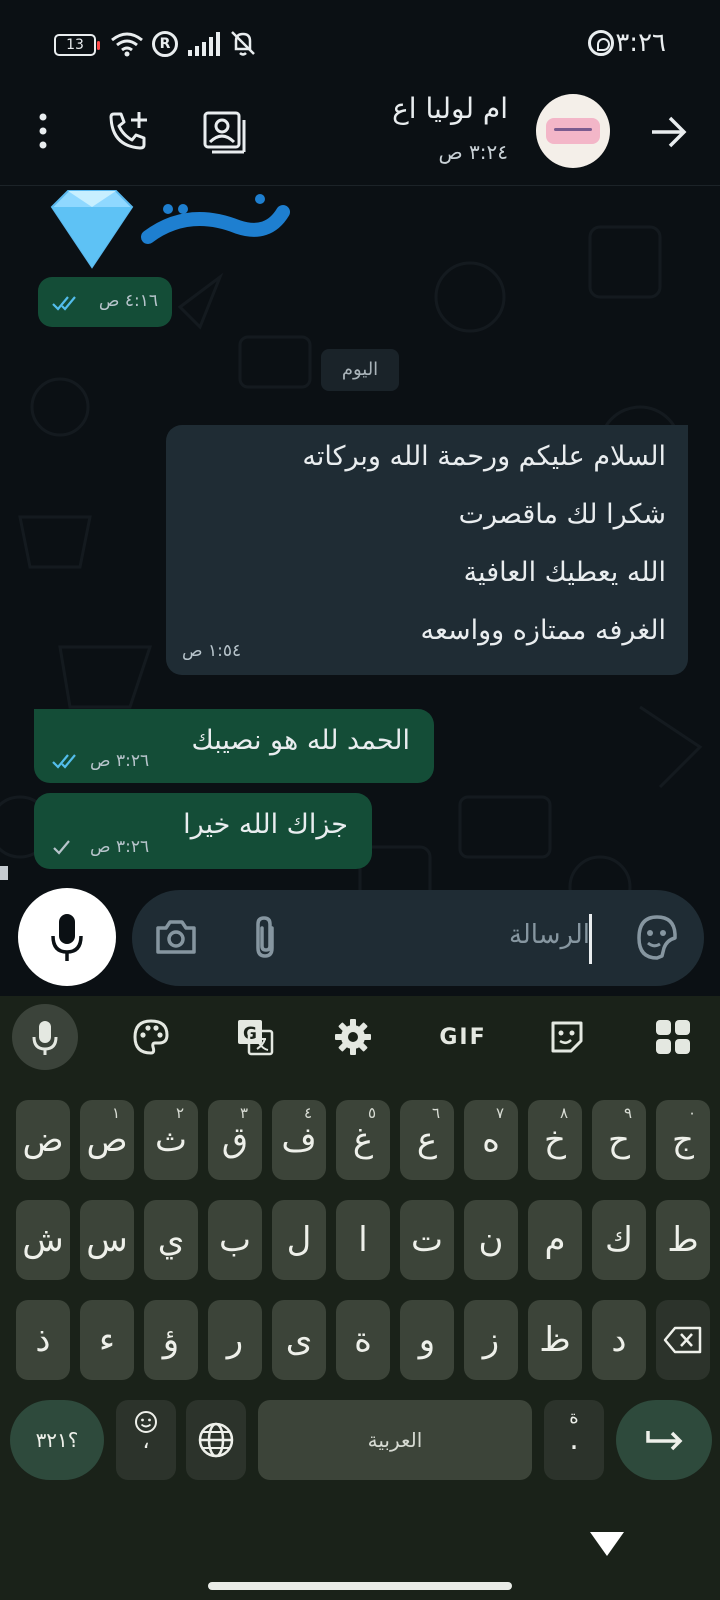 This screenshot has height=1600, width=720. What do you see at coordinates (107, 1140) in the screenshot?
I see `key-letter: ص١` at bounding box center [107, 1140].